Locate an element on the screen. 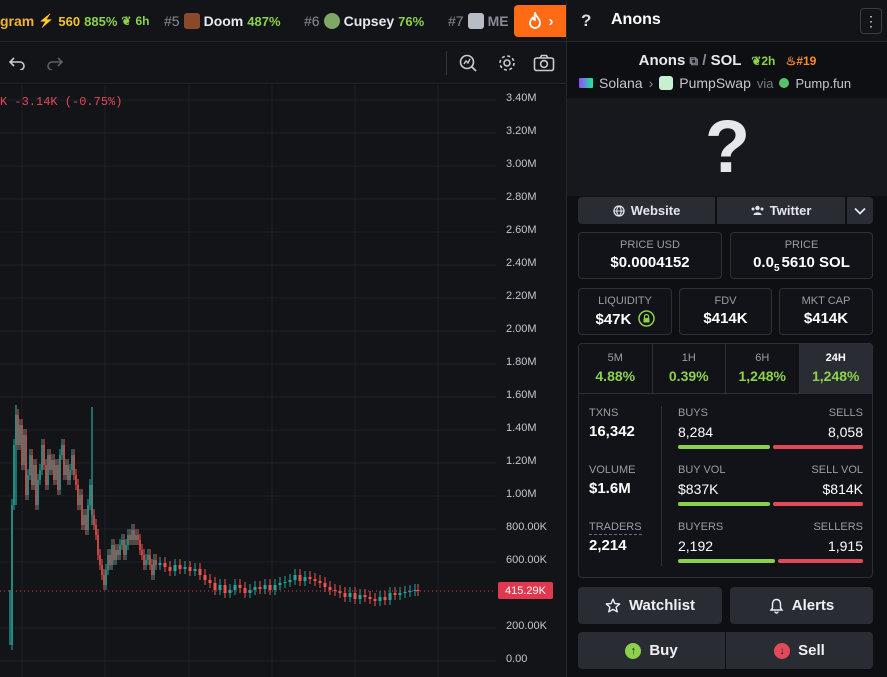 The height and width of the screenshot is (677, 887). tab-6h: 6H 1,248% is located at coordinates (763, 368).